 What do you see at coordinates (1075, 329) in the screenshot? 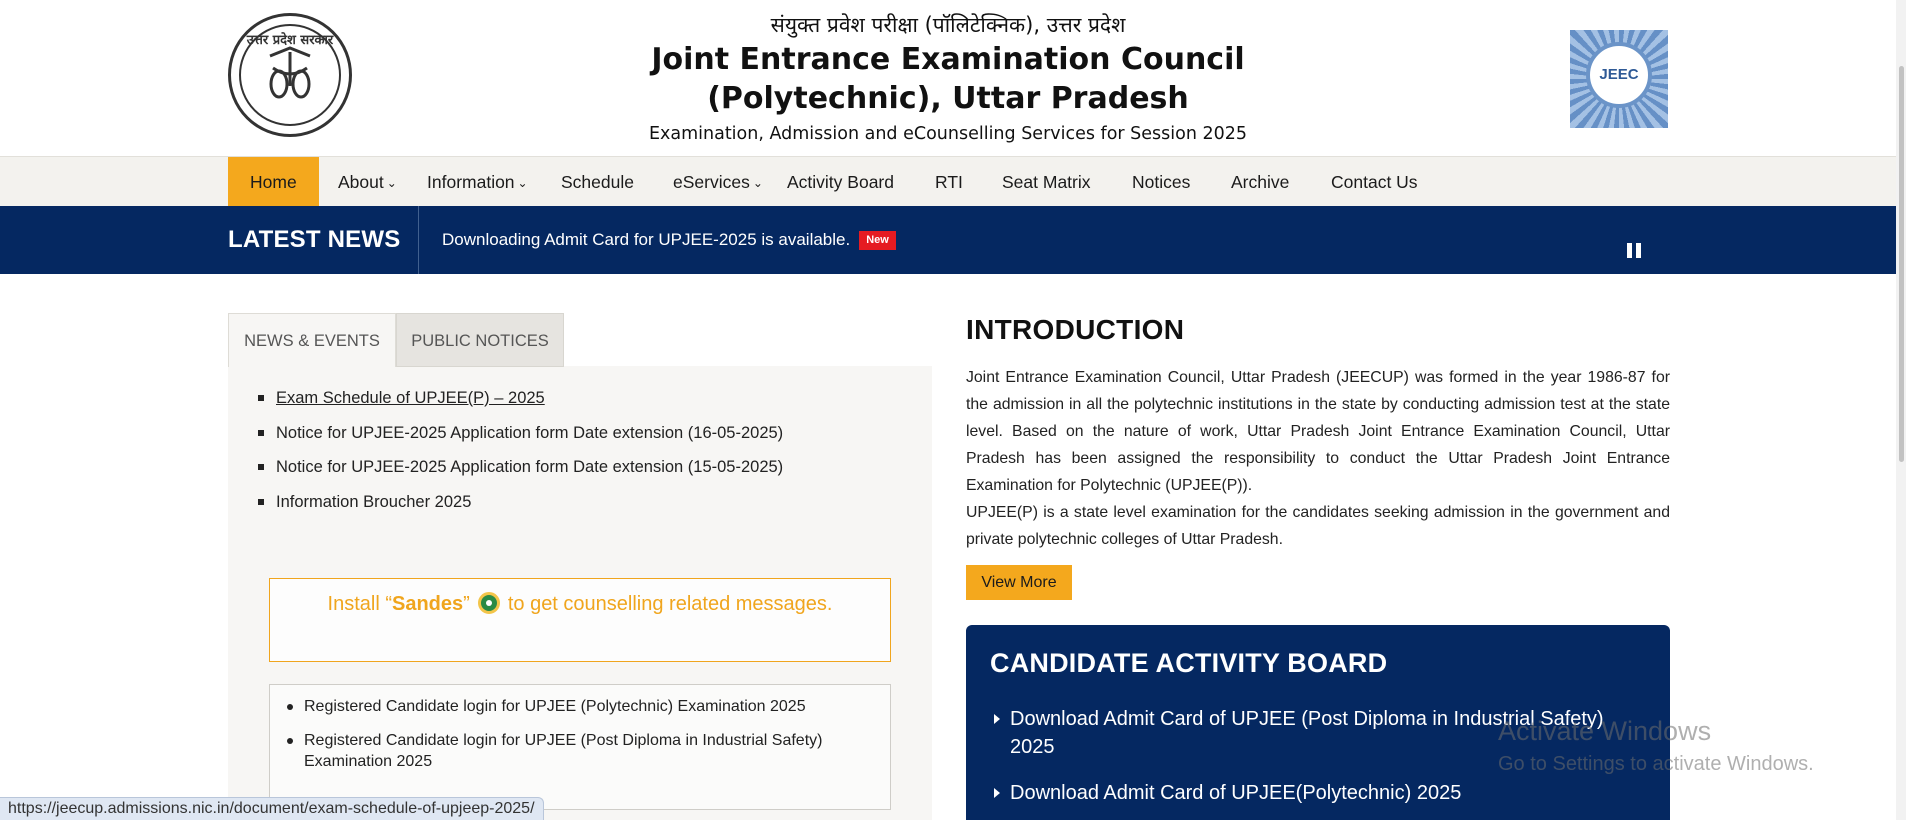
I see `intro-title: INTRODUCTION` at bounding box center [1075, 329].